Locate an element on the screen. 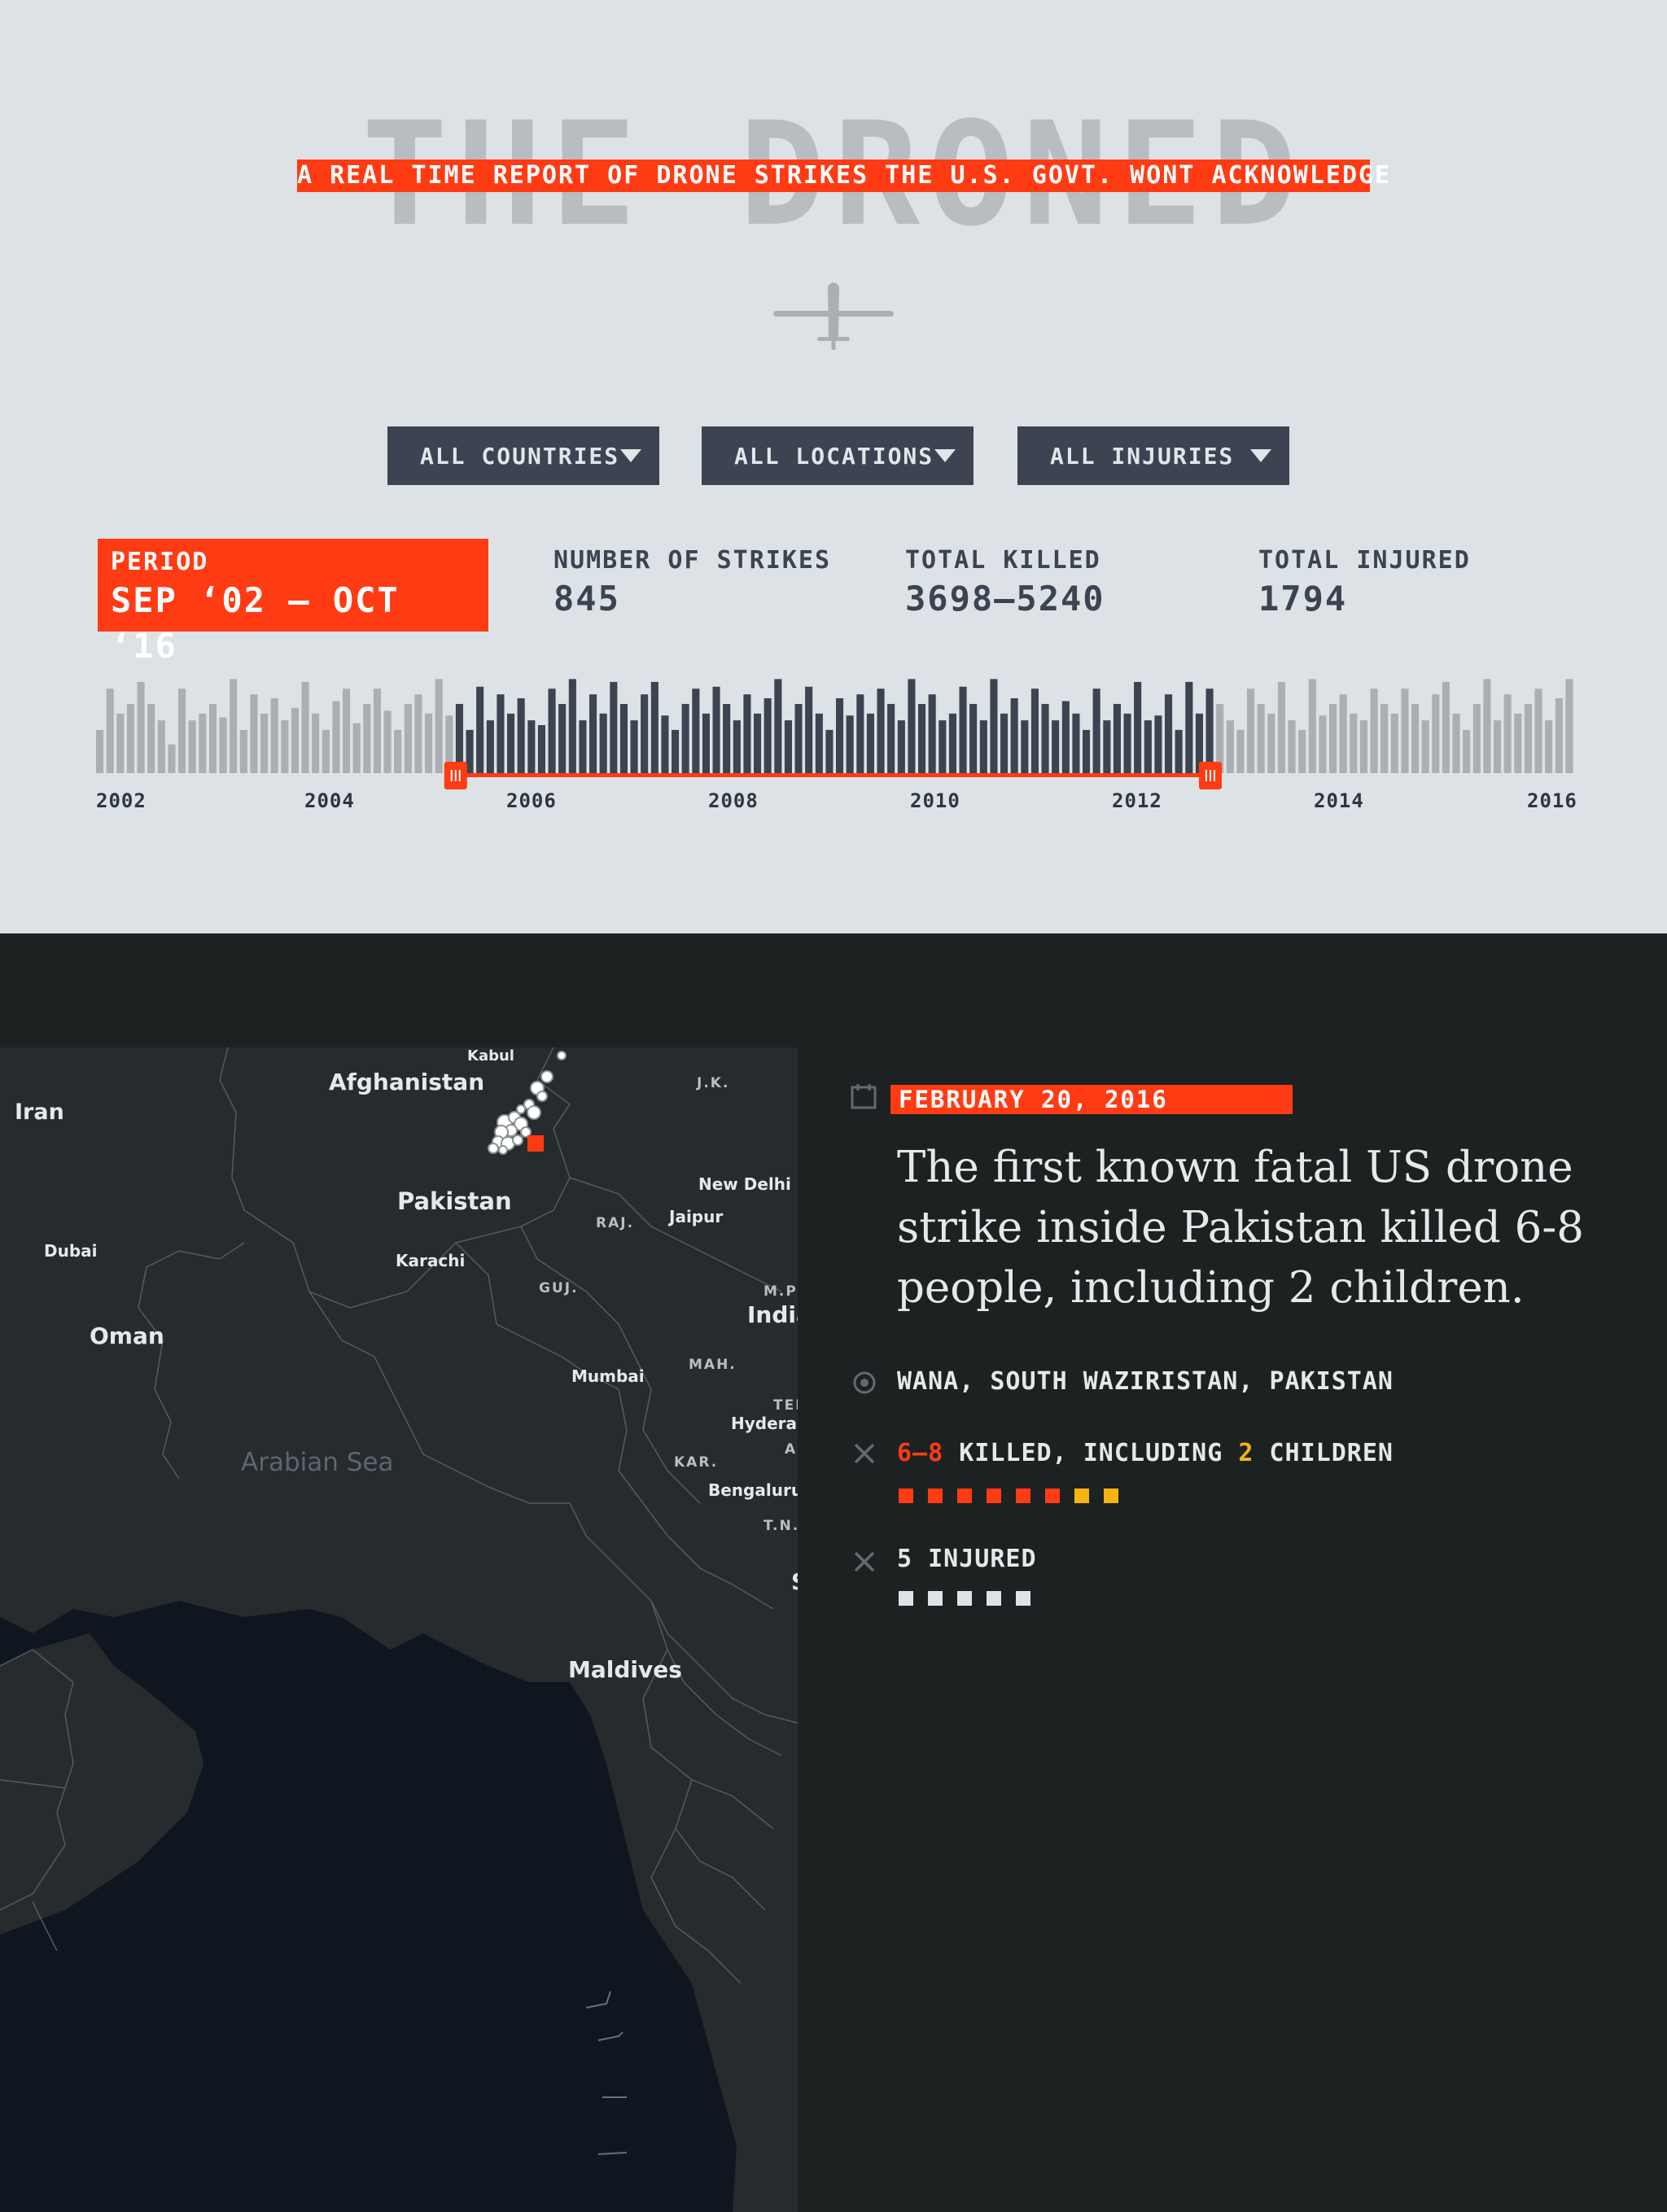  timeline-year-label: 2012 is located at coordinates (1137, 800).